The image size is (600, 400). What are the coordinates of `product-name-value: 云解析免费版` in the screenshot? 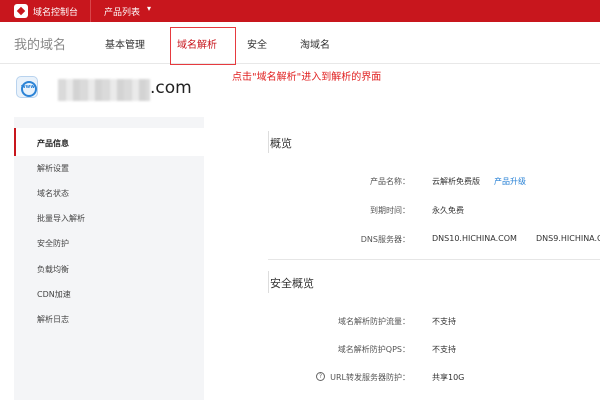 It's located at (456, 181).